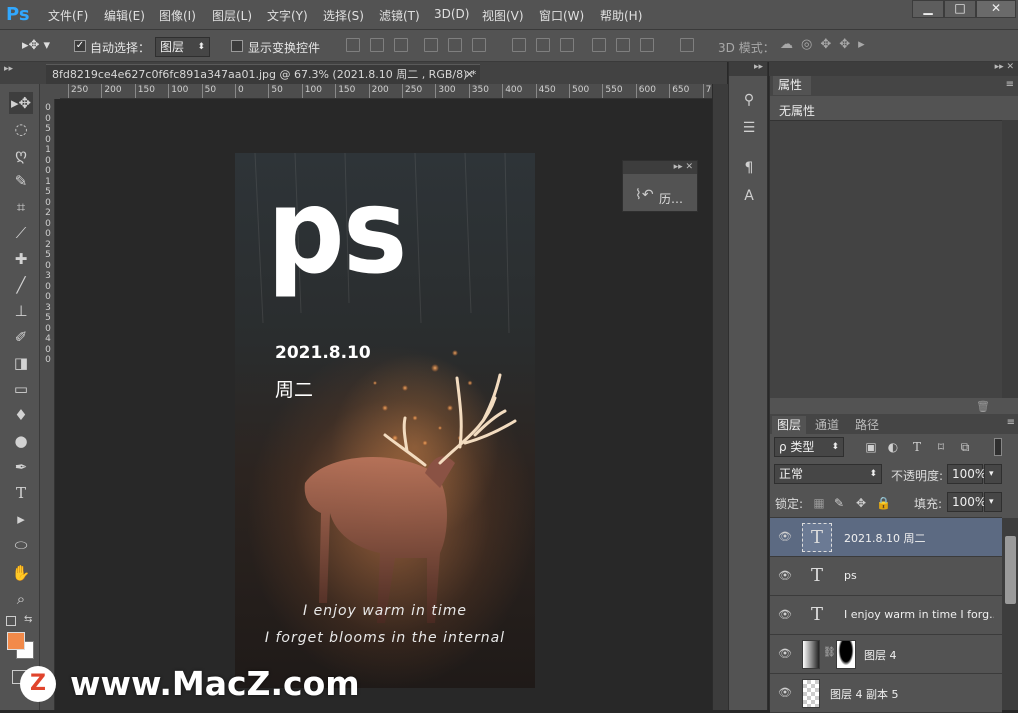 This screenshot has width=1018, height=713. I want to click on history-brush-tool-icon: ✐, so click(21, 337).